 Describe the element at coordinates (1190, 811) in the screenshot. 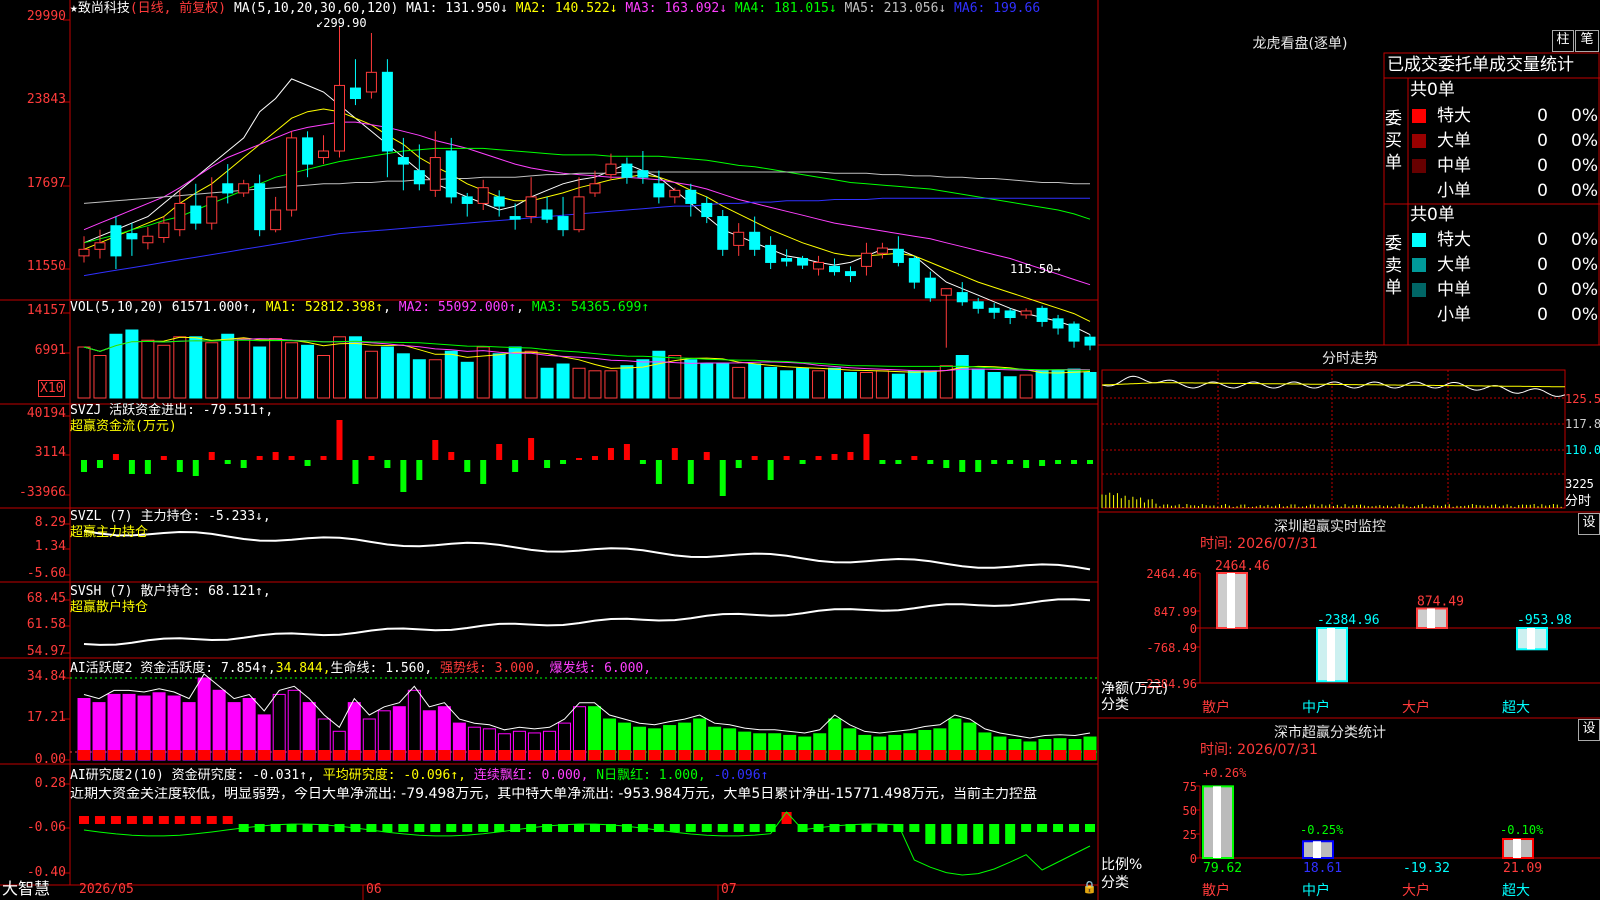

I see `sh-ytick-1: 50` at that location.